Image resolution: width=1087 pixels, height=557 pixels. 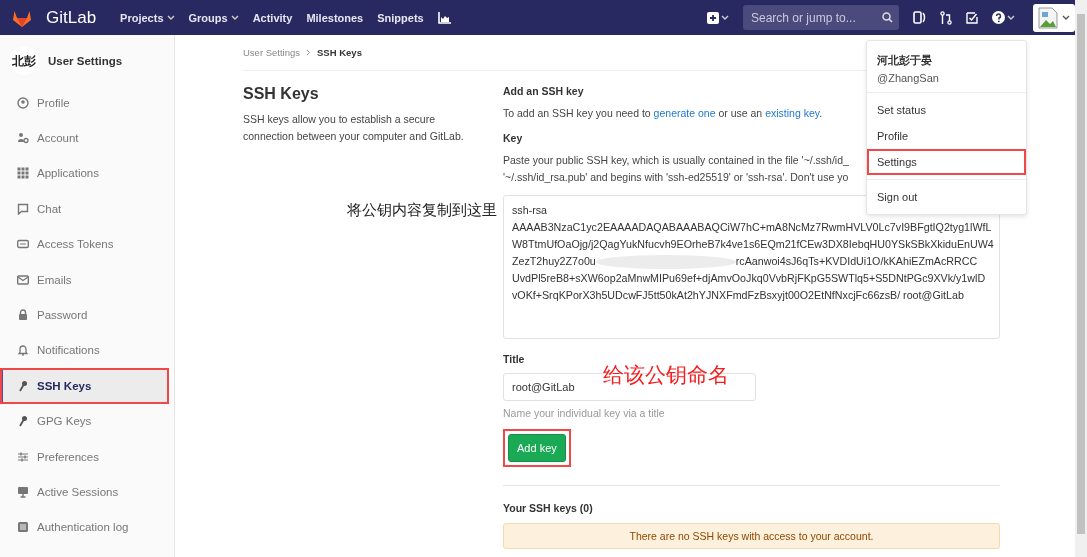 What do you see at coordinates (751, 536) in the screenshot?
I see `empty-notice: There are no SSH keys with access to your account.` at bounding box center [751, 536].